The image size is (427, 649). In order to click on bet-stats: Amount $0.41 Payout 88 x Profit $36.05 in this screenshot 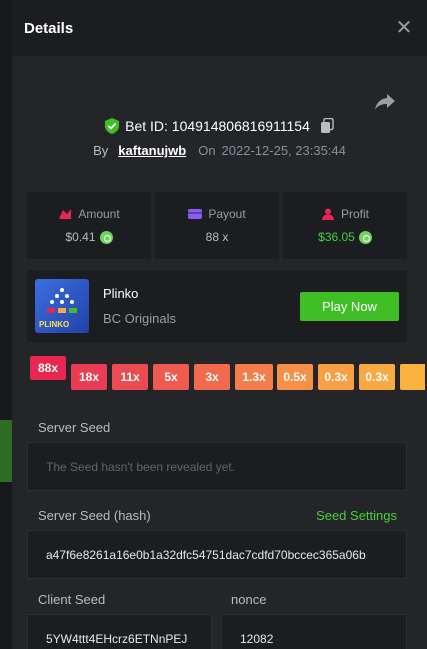, I will do `click(217, 225)`.